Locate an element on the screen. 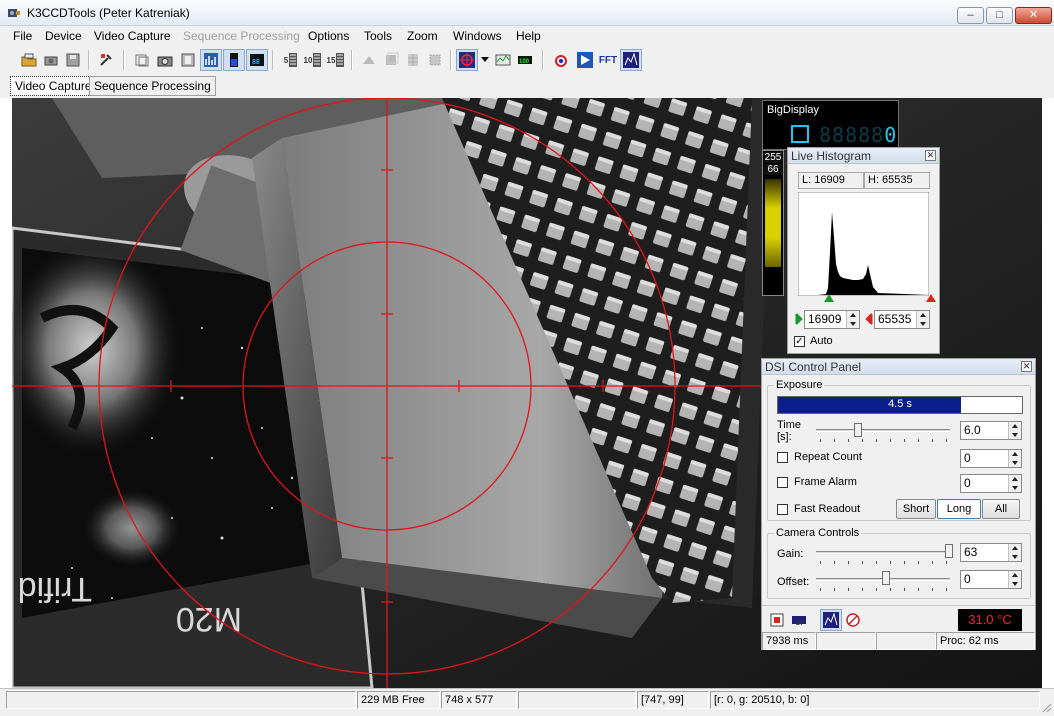  dsi-graph-button is located at coordinates (831, 620).